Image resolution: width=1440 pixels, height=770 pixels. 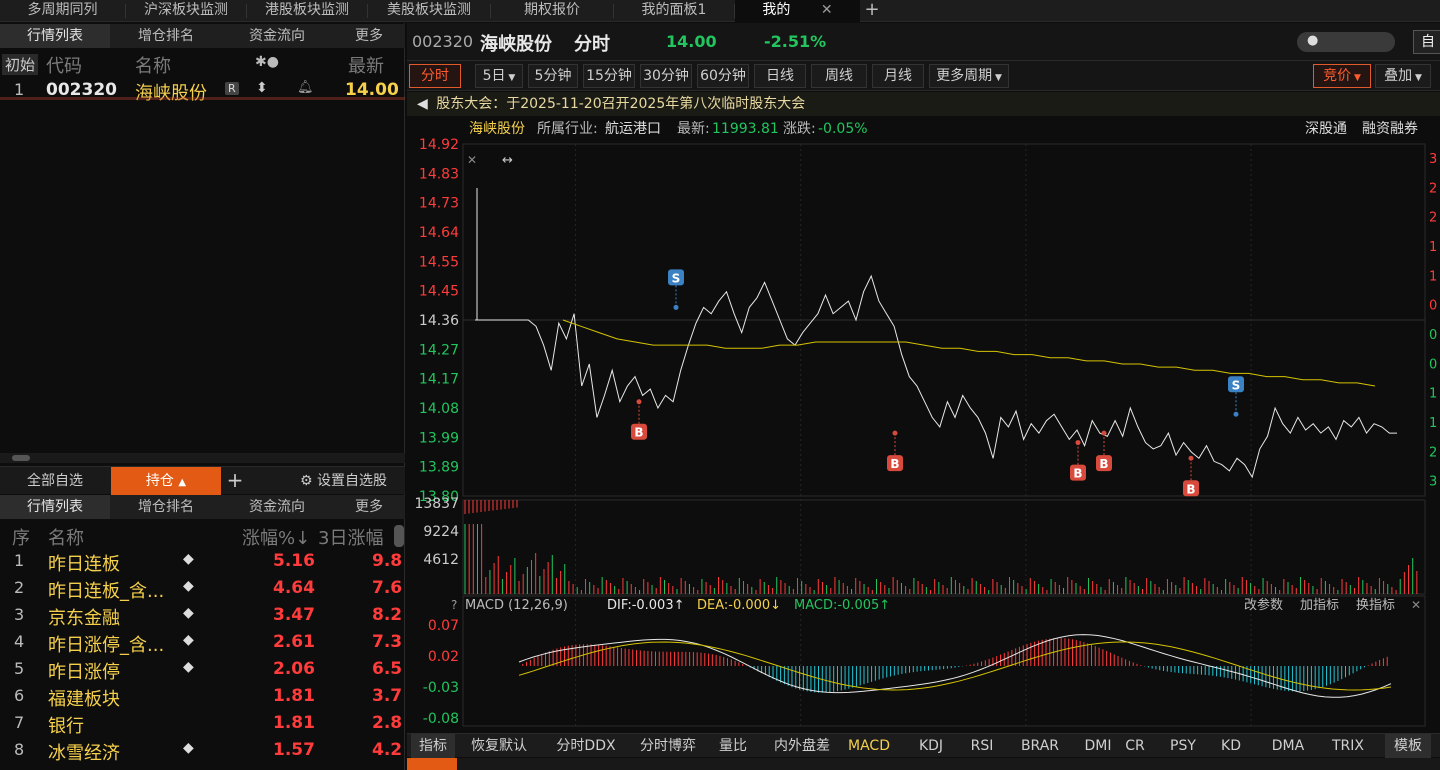 What do you see at coordinates (182, 482) in the screenshot?
I see `triangle-up-icon: ▲` at bounding box center [182, 482].